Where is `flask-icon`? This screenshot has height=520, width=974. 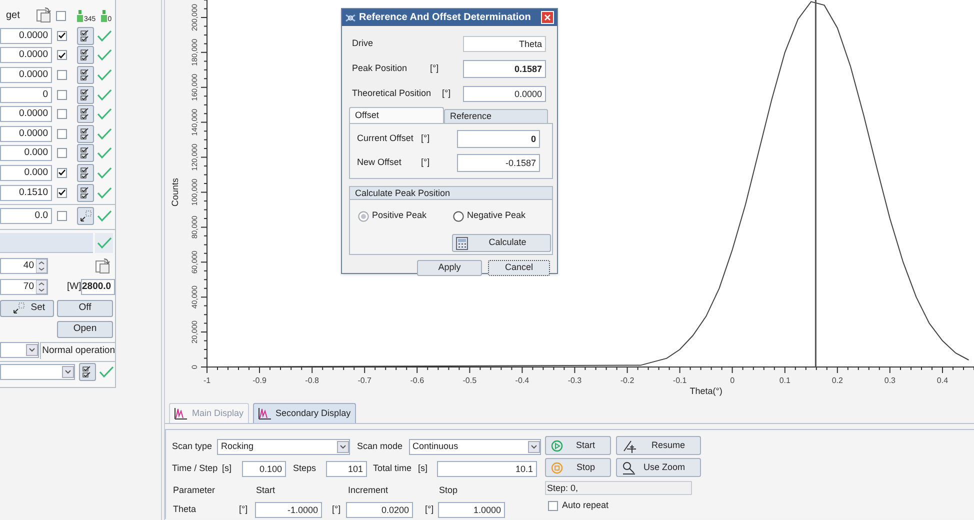
flask-icon is located at coordinates (104, 16).